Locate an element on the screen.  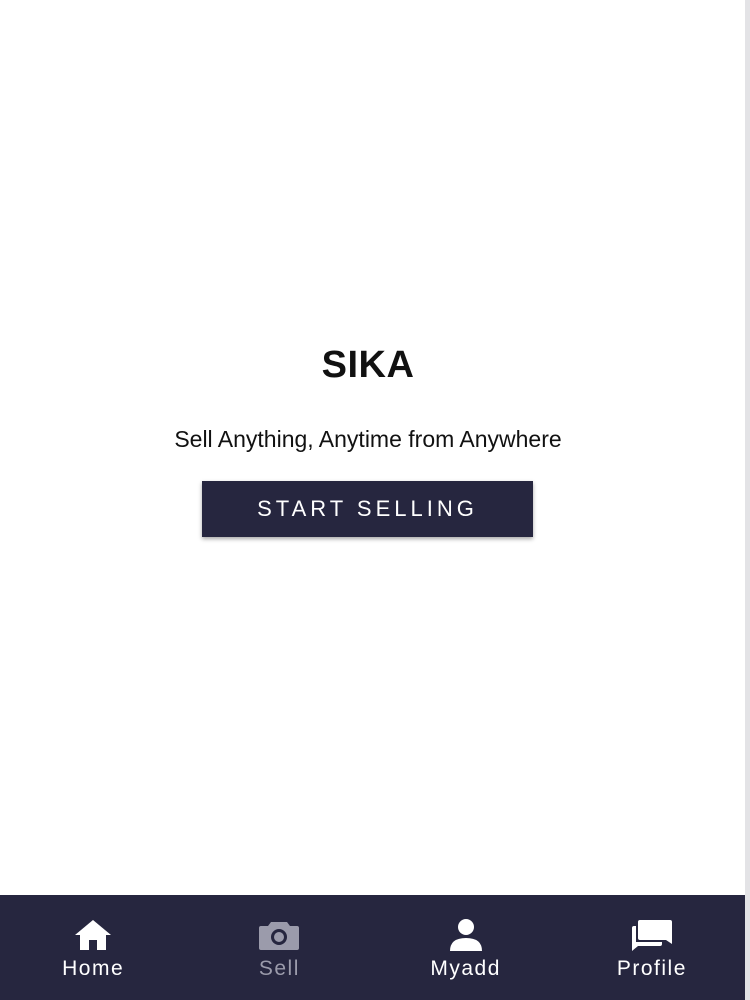
app-title: SIKA is located at coordinates (368, 365).